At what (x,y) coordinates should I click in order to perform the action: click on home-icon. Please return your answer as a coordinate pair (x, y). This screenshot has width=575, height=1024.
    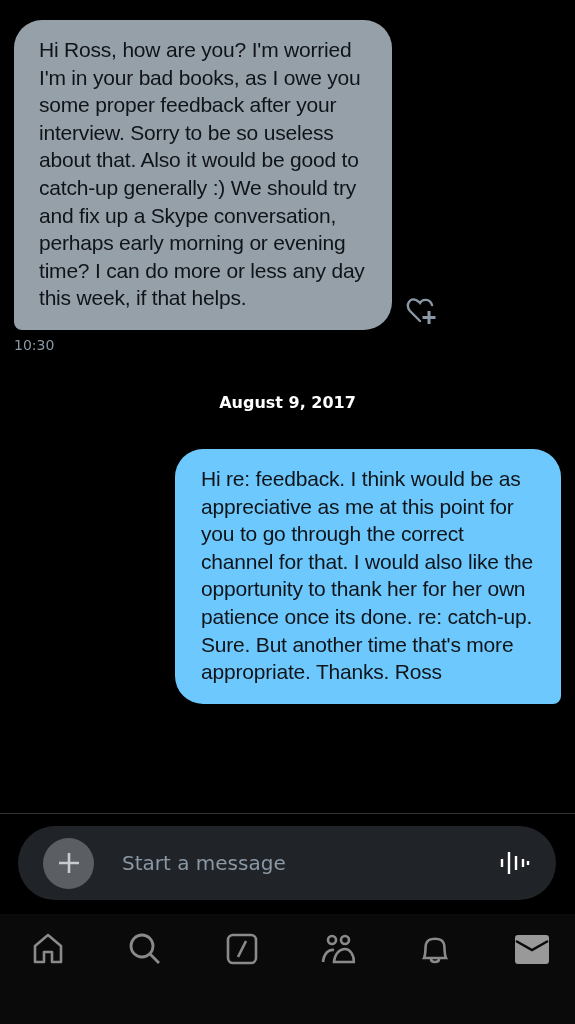
    Looking at the image, I should click on (48, 949).